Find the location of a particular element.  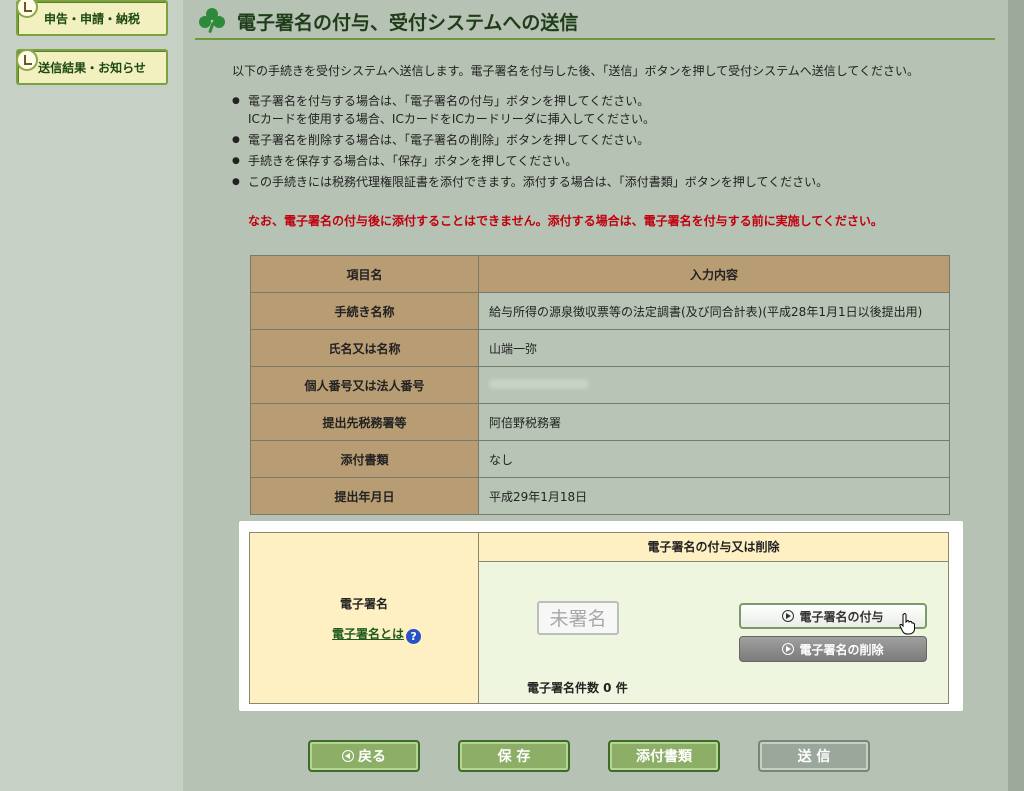

send-button: 送 信 is located at coordinates (814, 756).